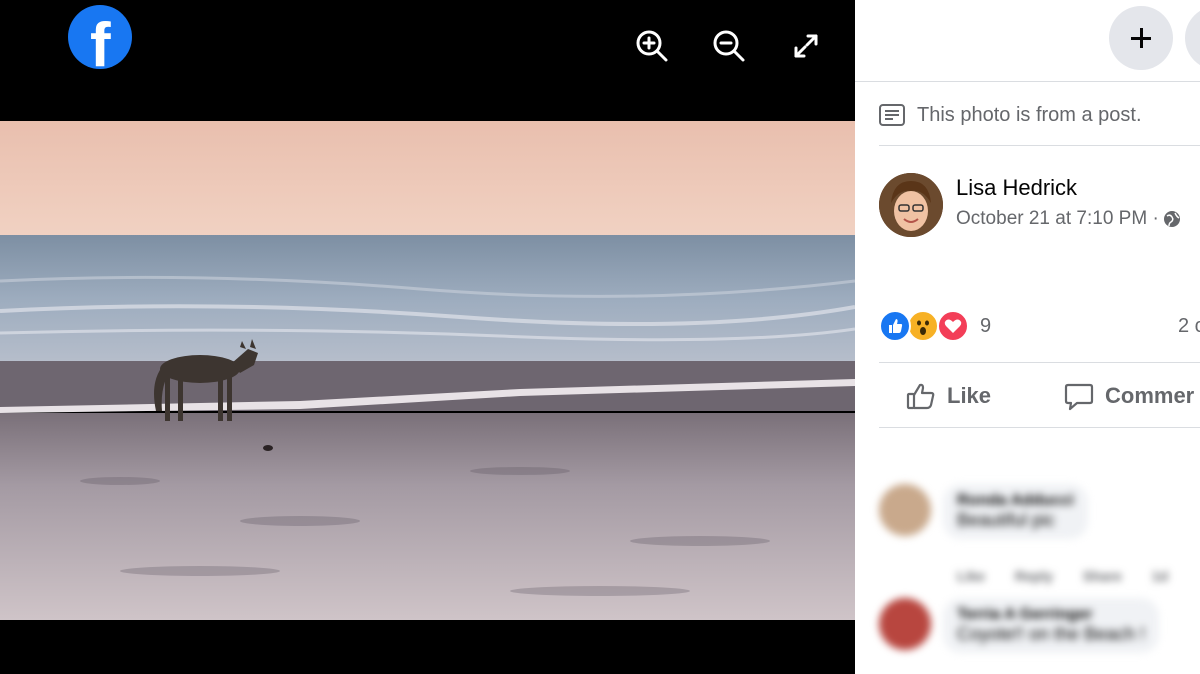  Describe the element at coordinates (1027, 41) in the screenshot. I see `top-bar` at that location.